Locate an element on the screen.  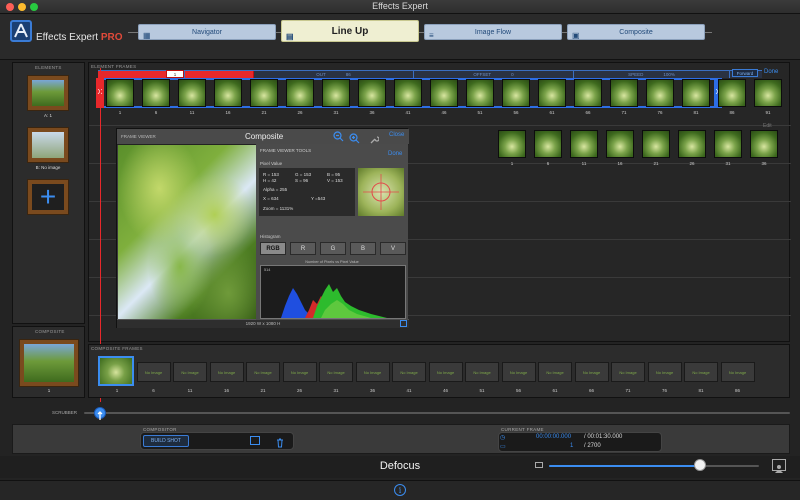
histogram-mode-v: V is located at coordinates (393, 248).